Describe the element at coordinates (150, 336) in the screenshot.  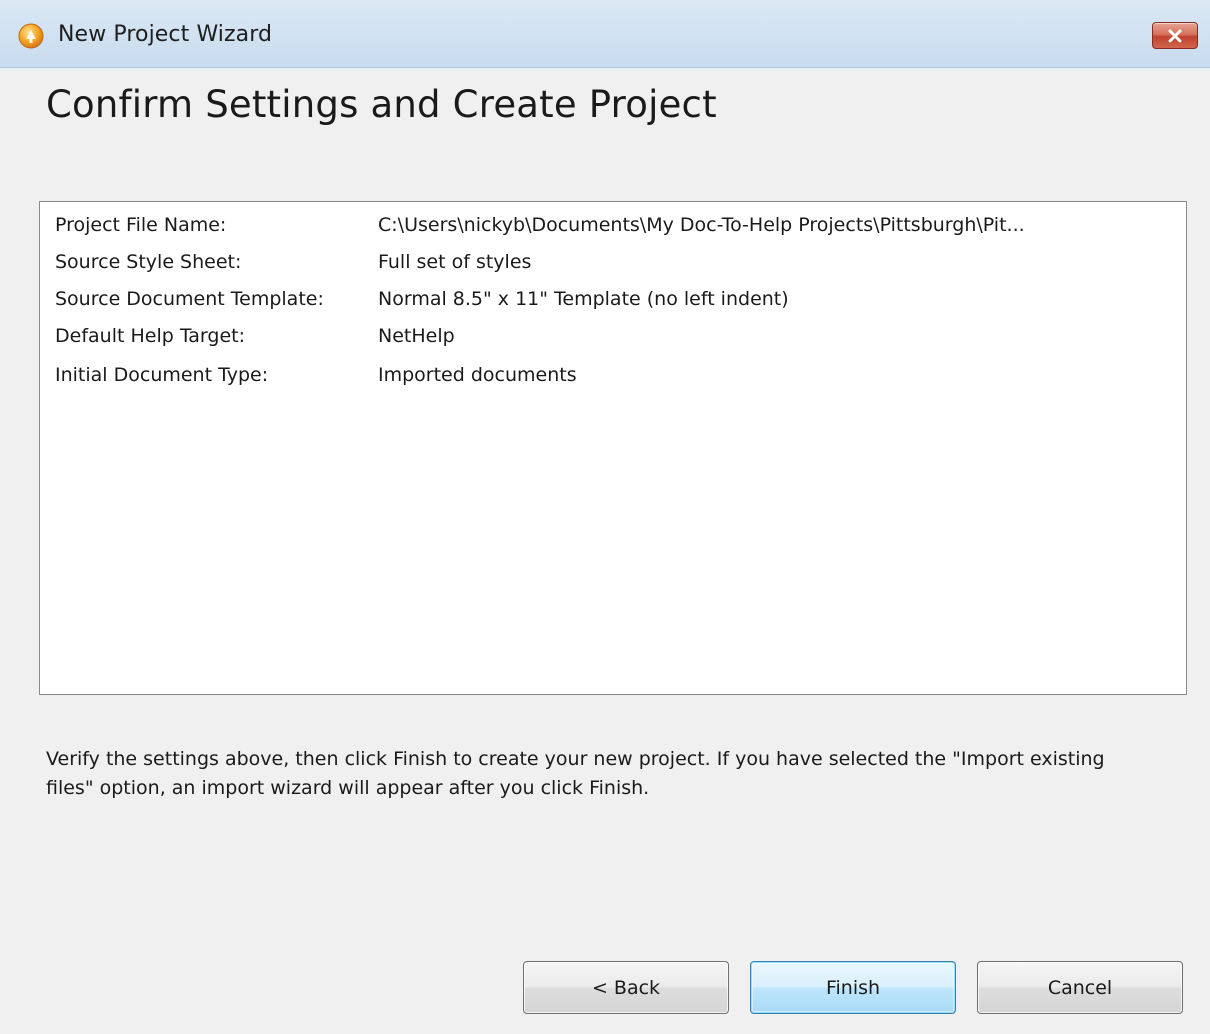
I see `setting-label: Default Help Target:` at that location.